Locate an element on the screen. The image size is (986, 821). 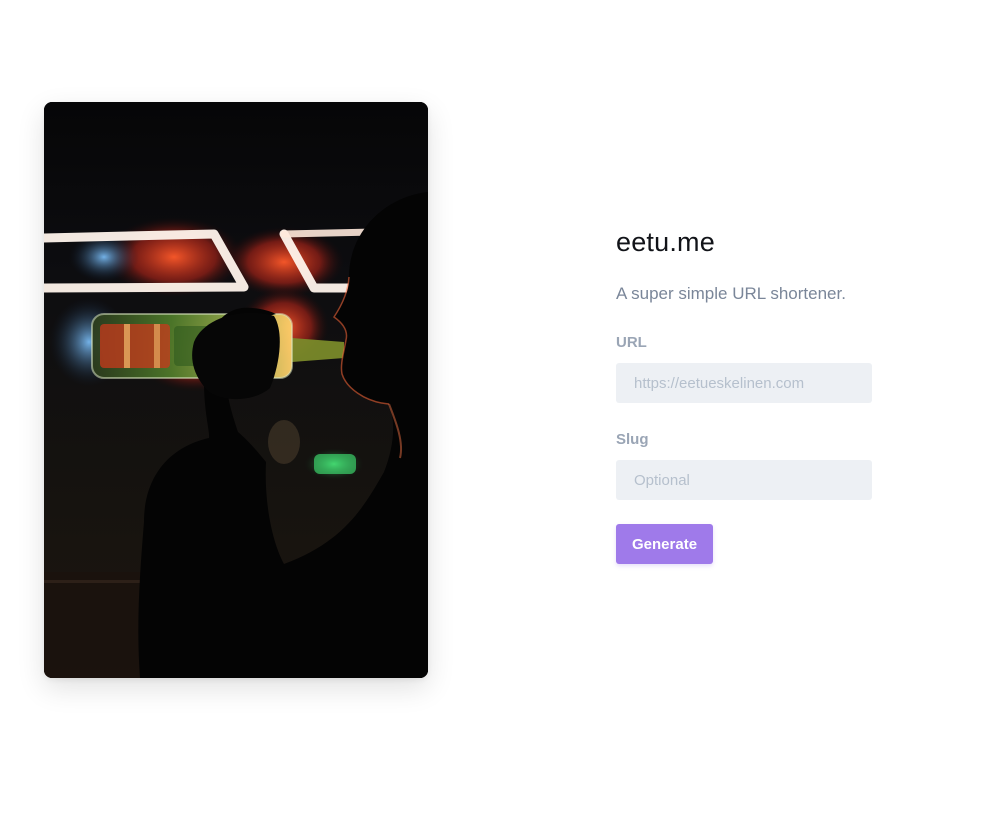
site-tagline: A super simple URL shortener. is located at coordinates (731, 293).